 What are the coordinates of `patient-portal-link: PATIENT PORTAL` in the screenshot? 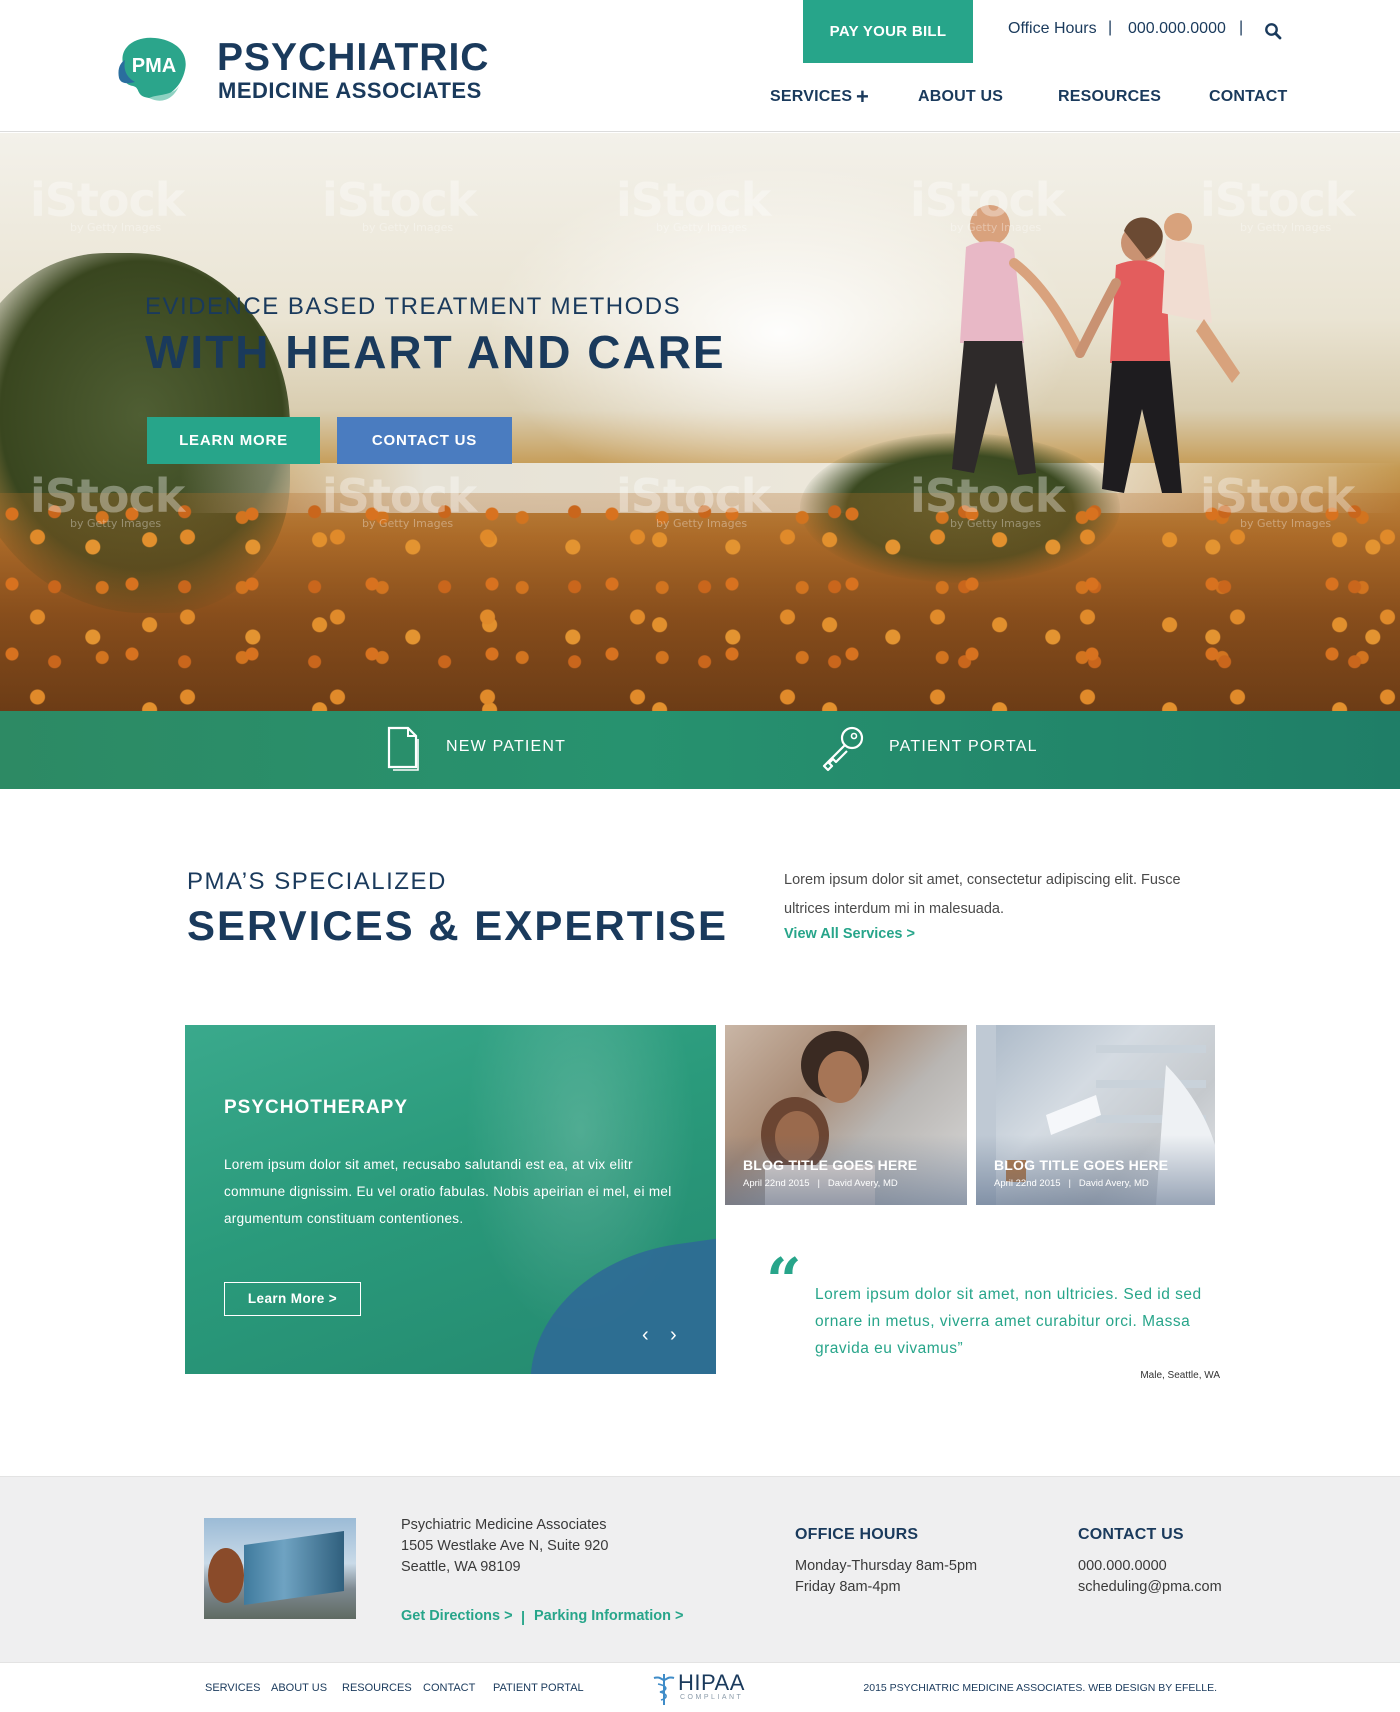 It's located at (940, 750).